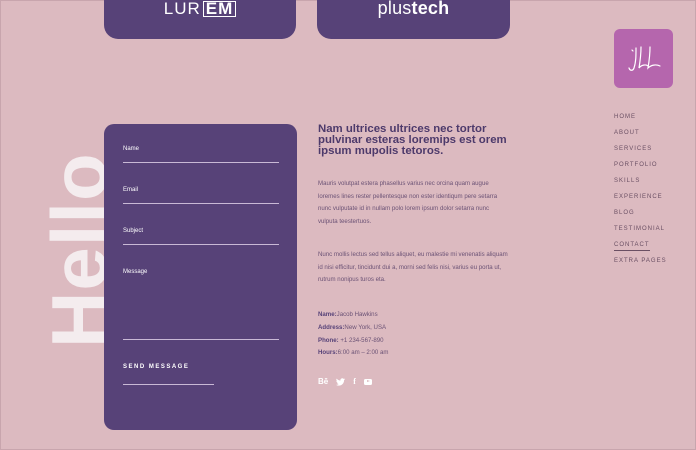 The image size is (696, 450). What do you see at coordinates (640, 265) in the screenshot?
I see `nav-item-extra-pages: EXTRA PAGES` at bounding box center [640, 265].